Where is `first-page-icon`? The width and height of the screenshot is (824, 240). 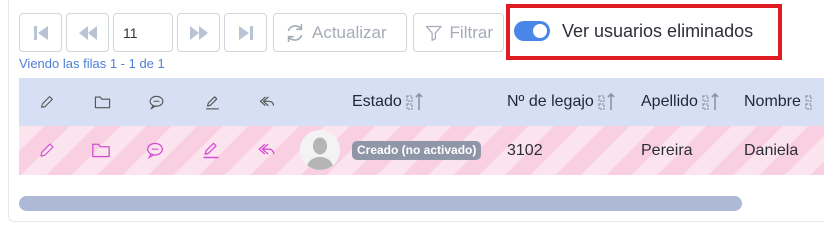
first-page-icon is located at coordinates (40, 32).